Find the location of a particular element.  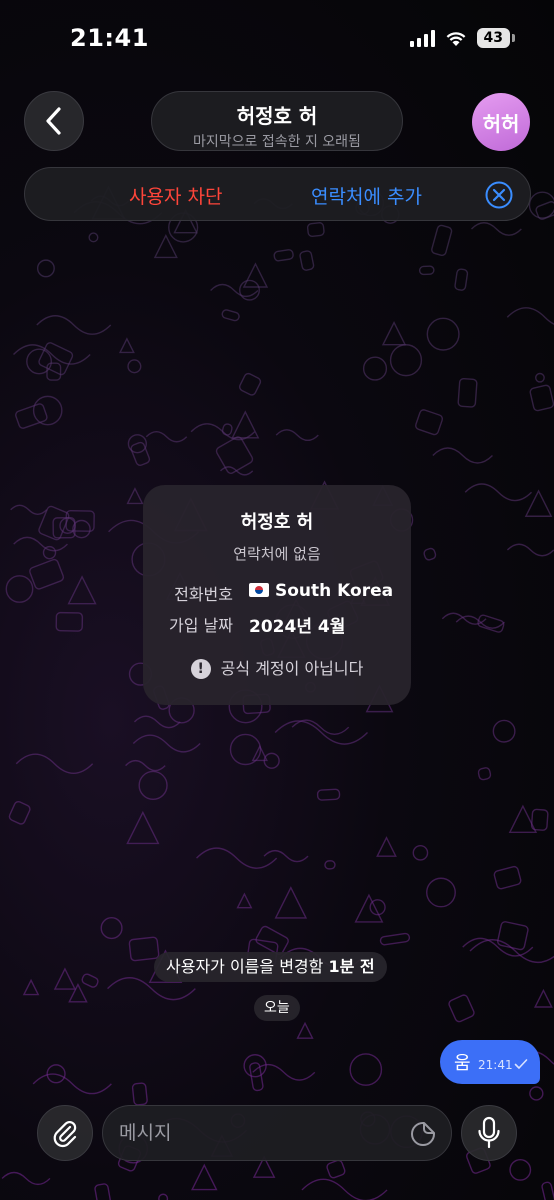

chat-title-button: 허정호 허 마지막으로 접속한 지 오래됨 is located at coordinates (277, 121).